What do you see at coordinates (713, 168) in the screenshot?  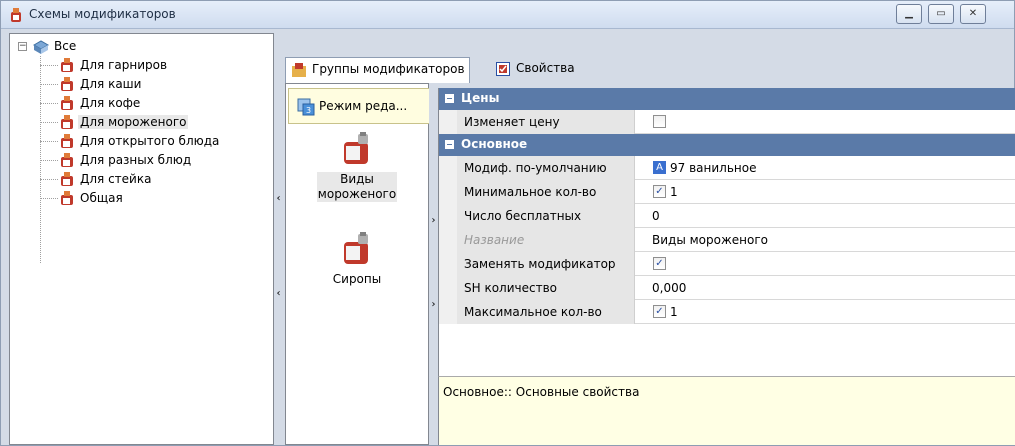 I see `prop-value-text: 97 ванильное` at bounding box center [713, 168].